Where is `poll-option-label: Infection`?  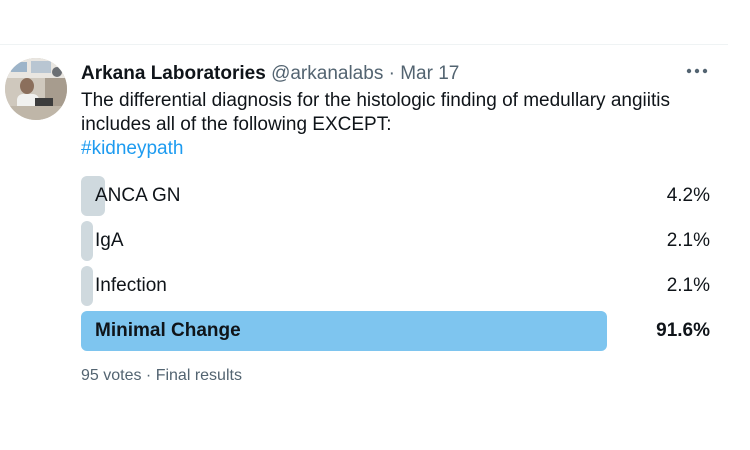
poll-option-label: Infection is located at coordinates (131, 285).